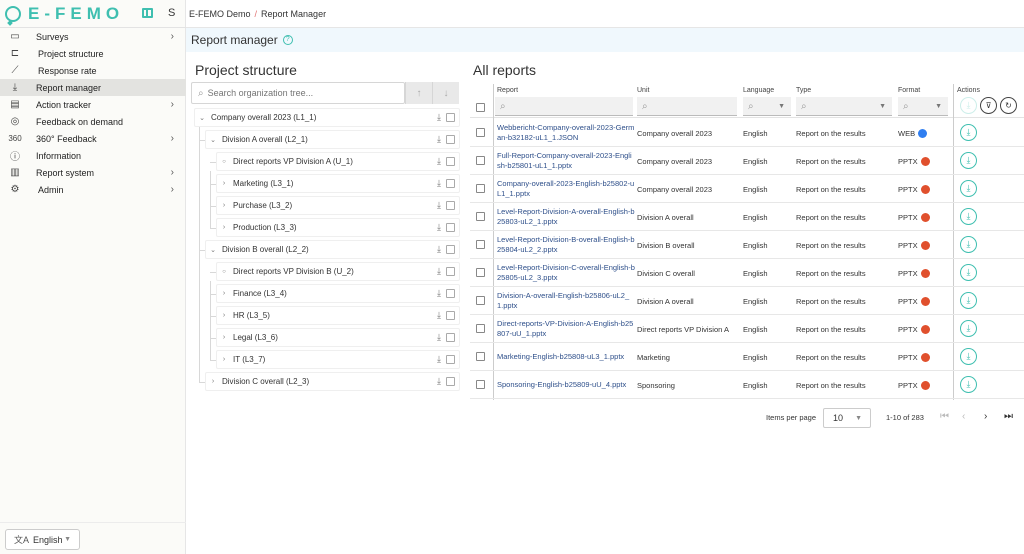 This screenshot has width=1024, height=554. What do you see at coordinates (147, 13) in the screenshot?
I see `sidebar-toggle-icon` at bounding box center [147, 13].